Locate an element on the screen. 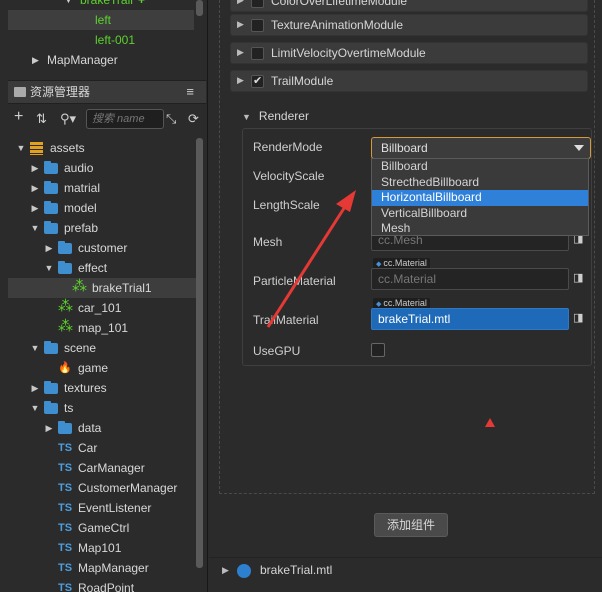 Image resolution: width=602 pixels, height=592 pixels. trail-material-field: cc.Material brakeTrial.mtl ◨ is located at coordinates (481, 315).